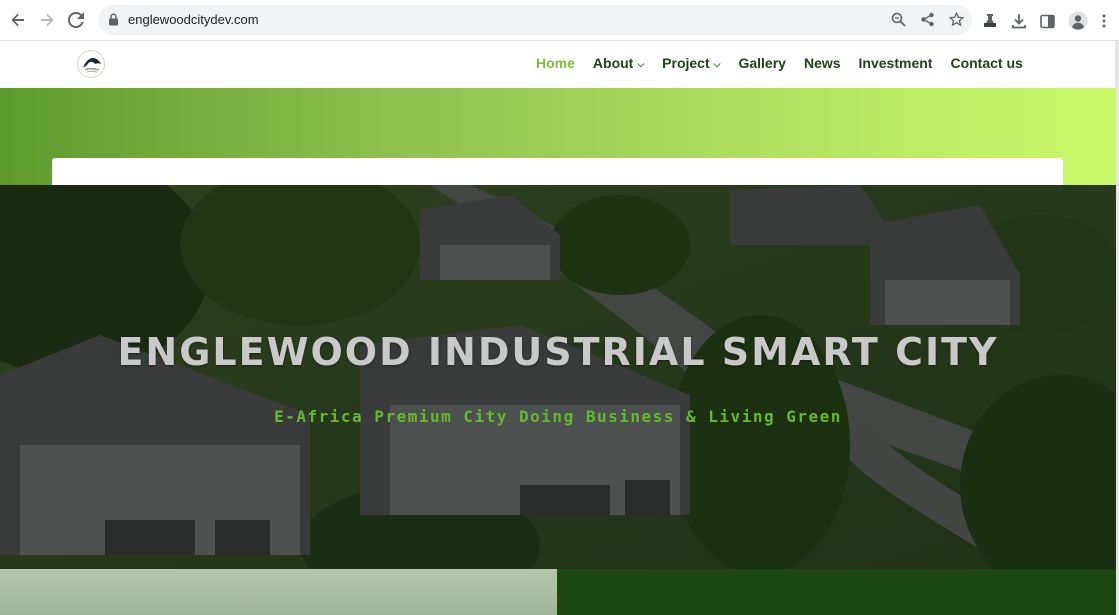 Image resolution: width=1119 pixels, height=615 pixels. I want to click on nav-investment-label: Investment, so click(895, 63).